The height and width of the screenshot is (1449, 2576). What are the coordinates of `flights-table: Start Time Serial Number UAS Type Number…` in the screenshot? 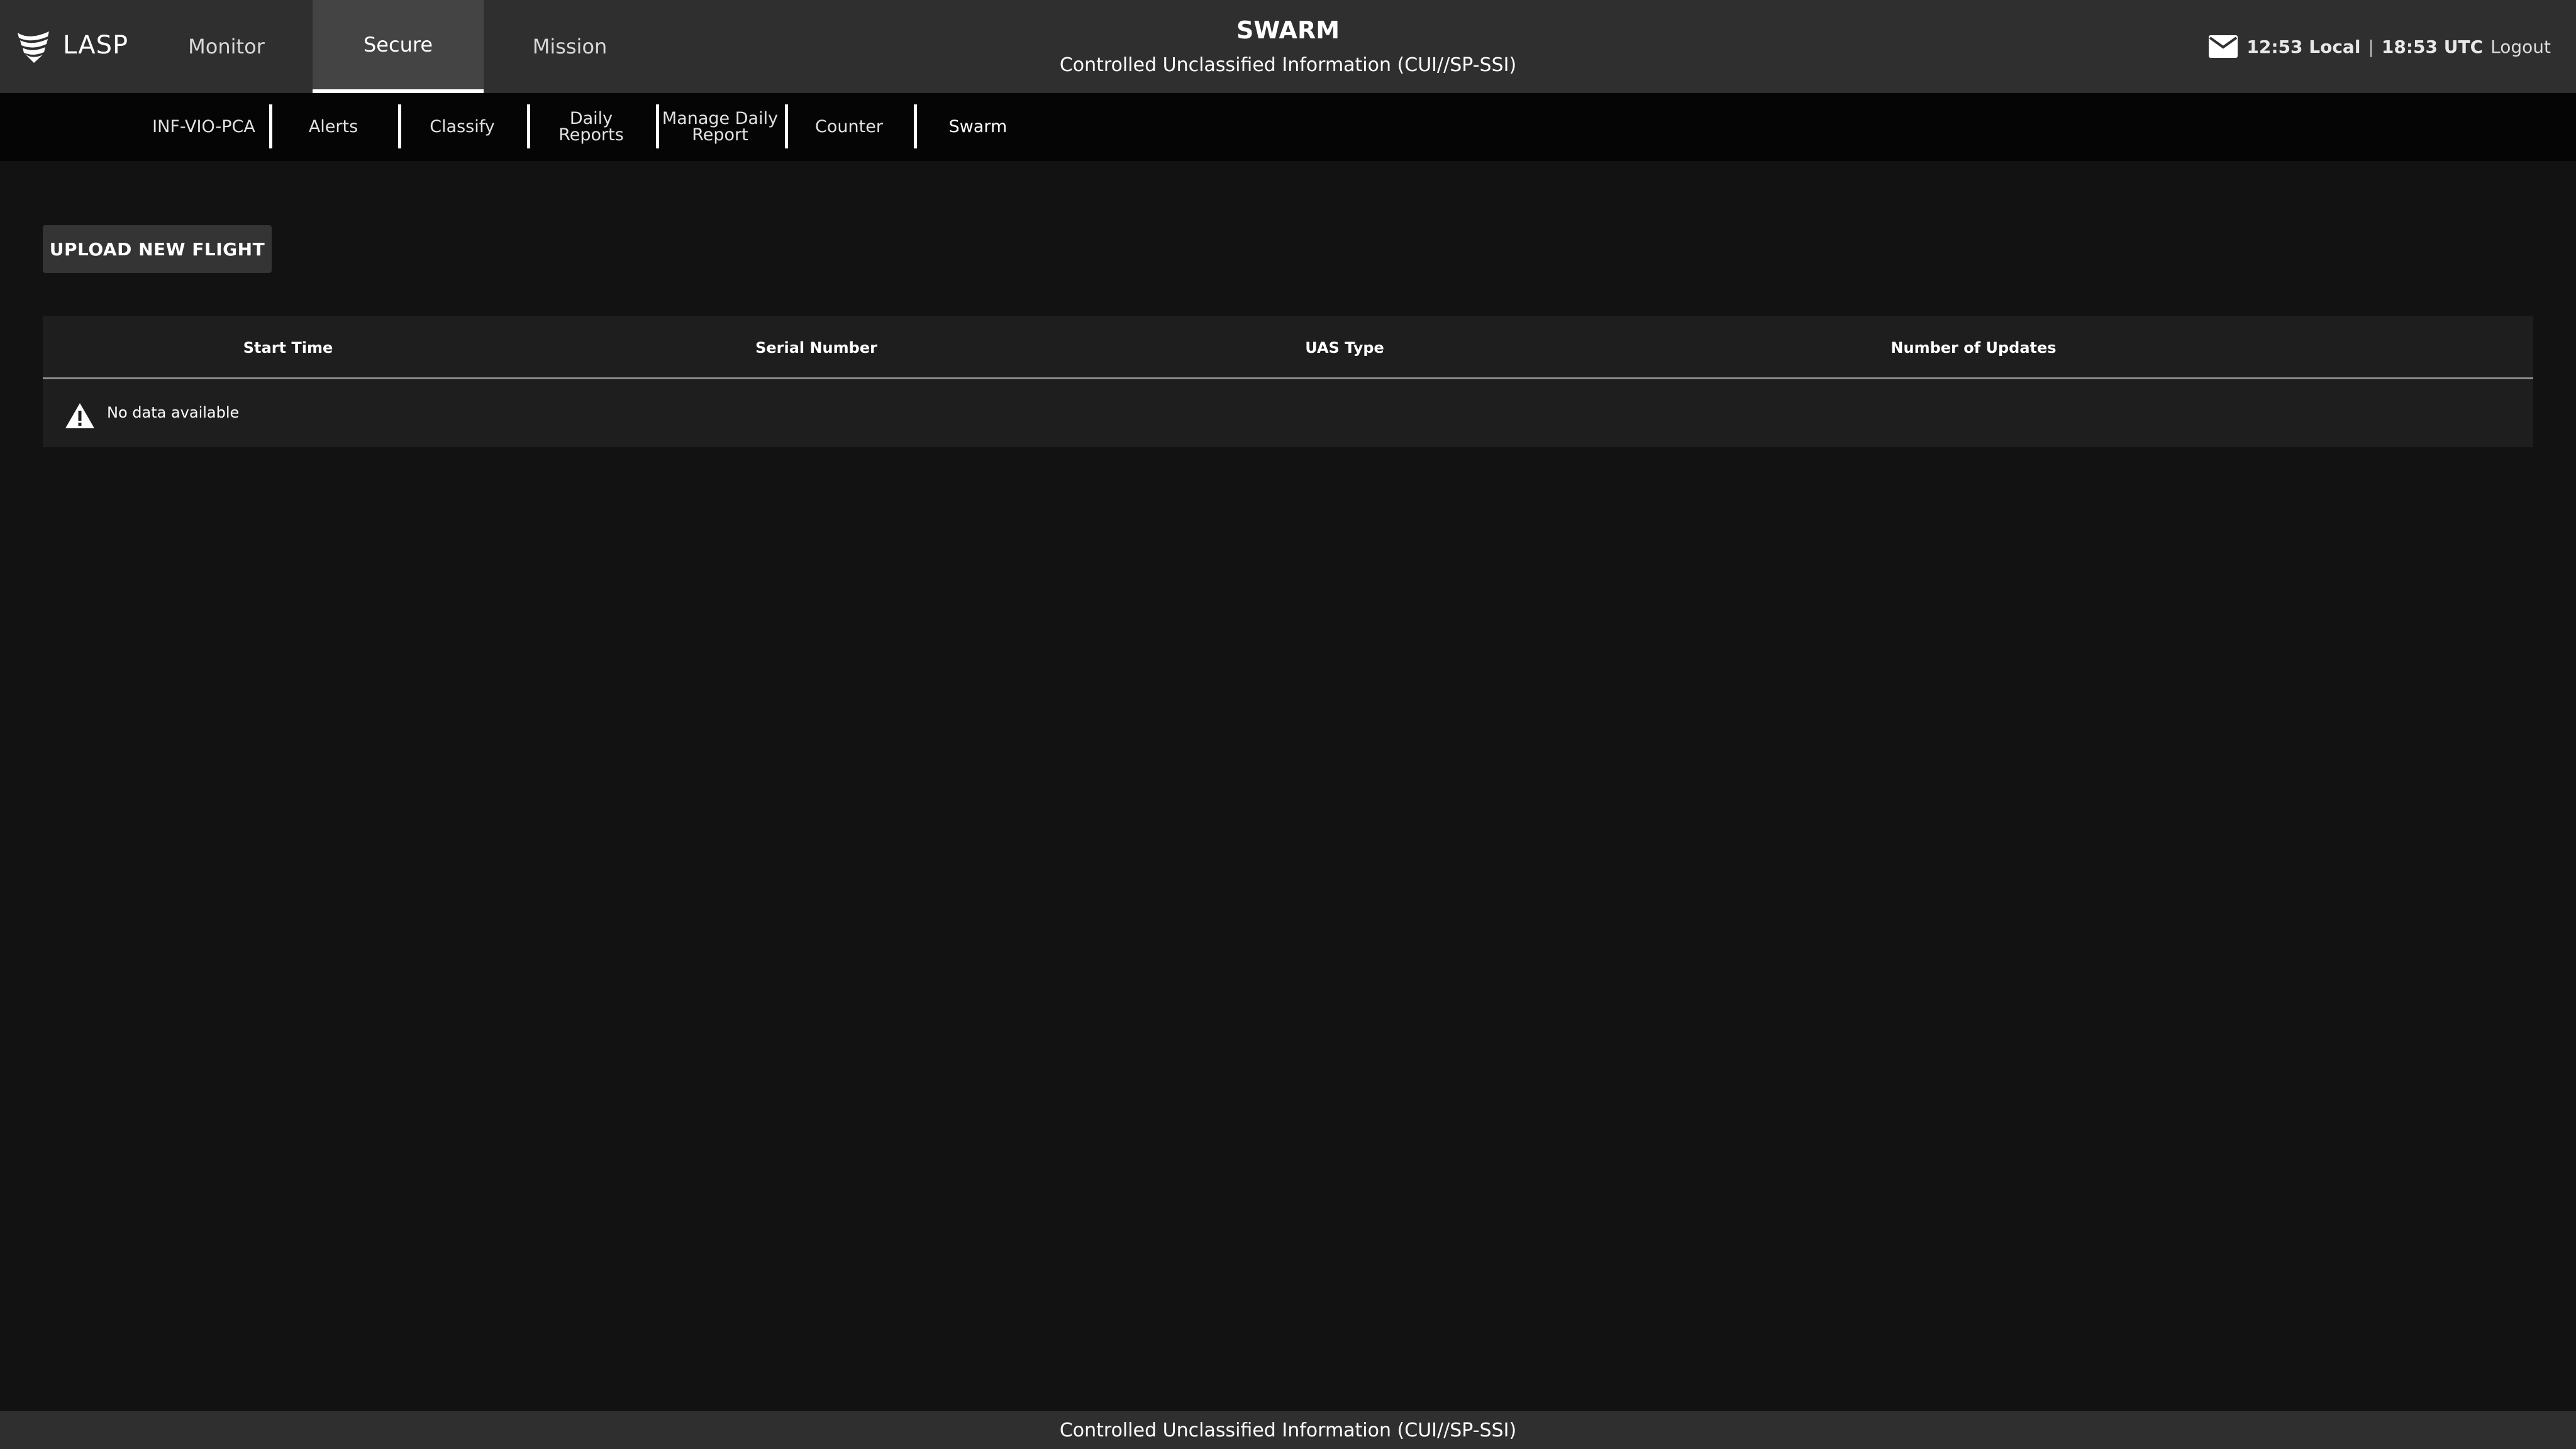 It's located at (1288, 381).